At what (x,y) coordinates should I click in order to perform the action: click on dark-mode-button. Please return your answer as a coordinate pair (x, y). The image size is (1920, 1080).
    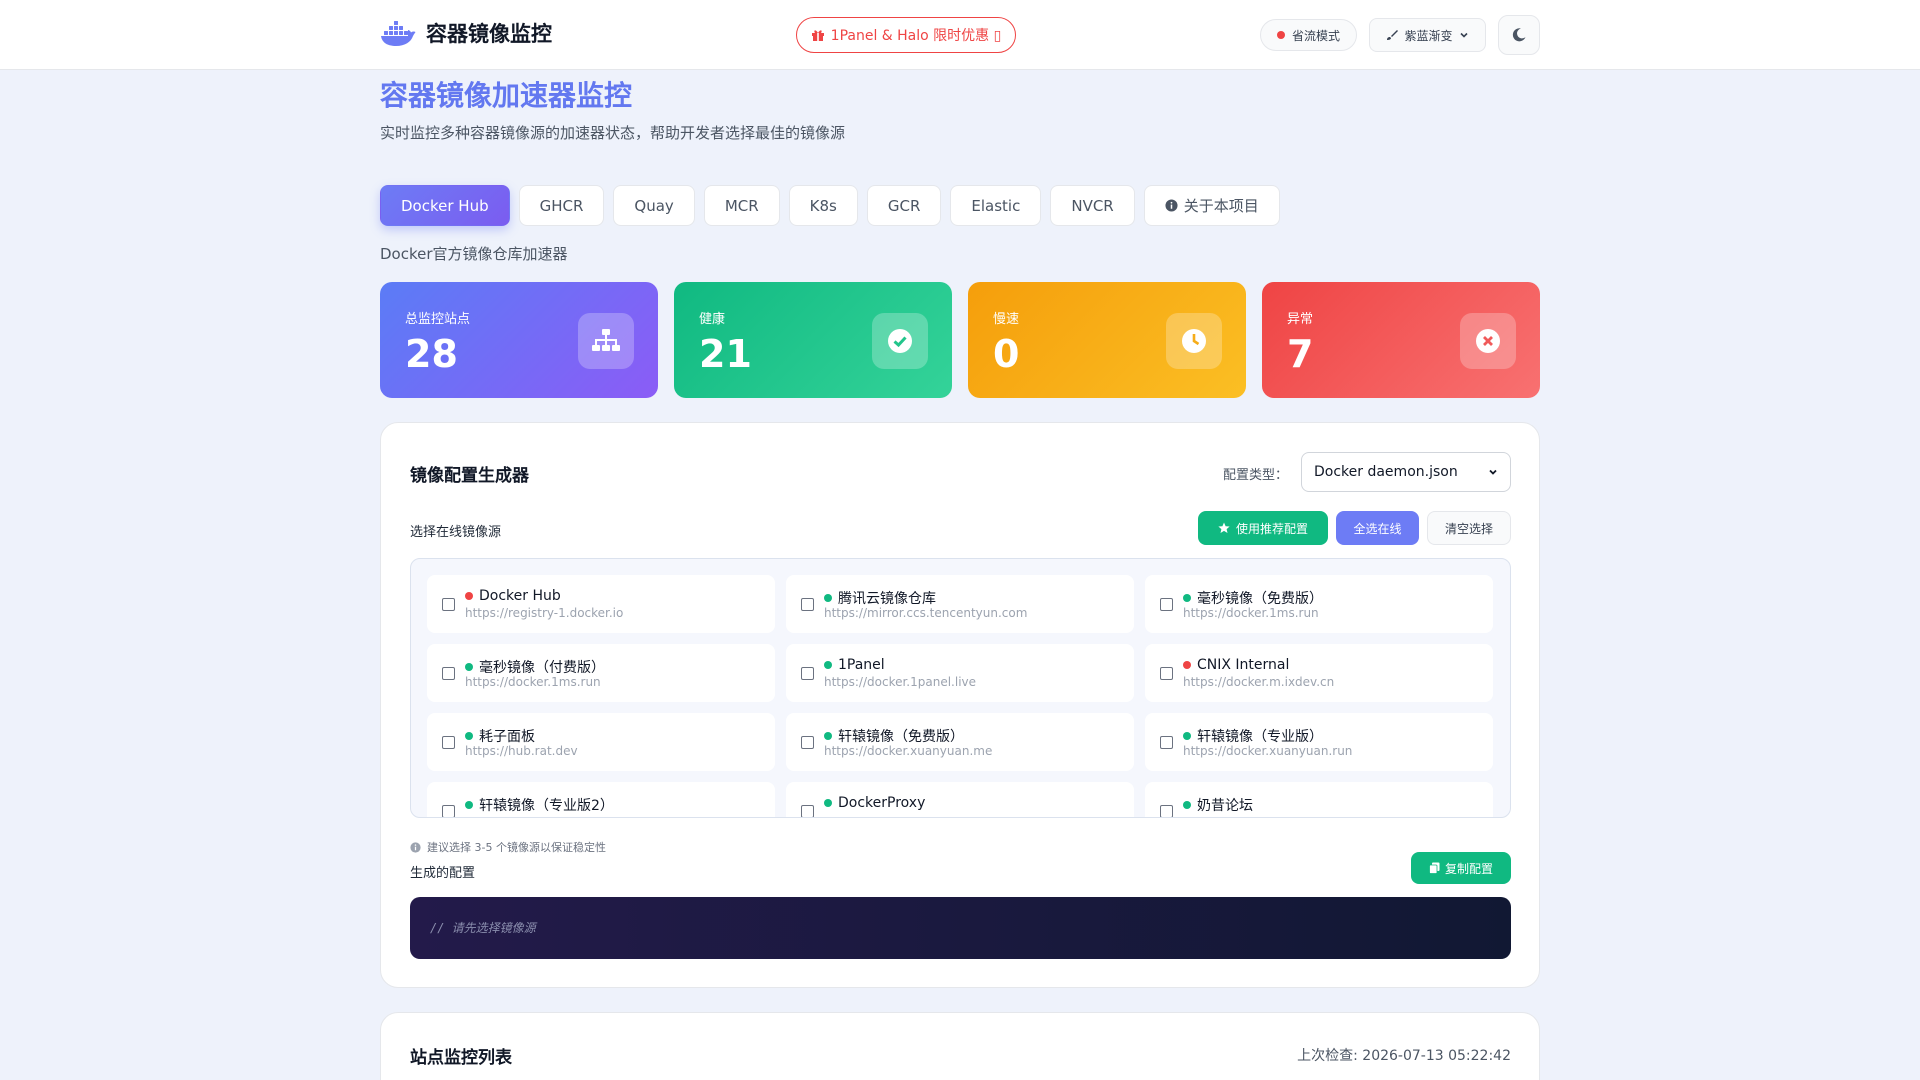
    Looking at the image, I should click on (1519, 35).